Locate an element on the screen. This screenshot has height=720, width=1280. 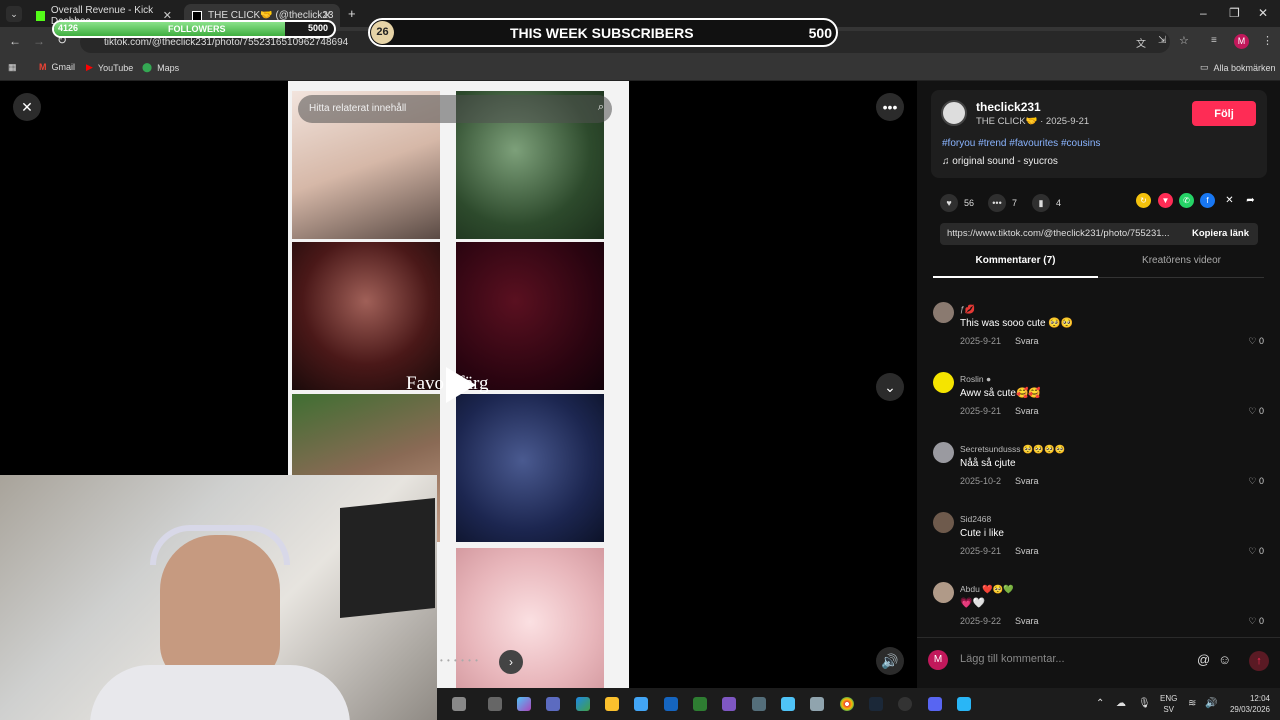
edge-icon is located at coordinates (583, 704).